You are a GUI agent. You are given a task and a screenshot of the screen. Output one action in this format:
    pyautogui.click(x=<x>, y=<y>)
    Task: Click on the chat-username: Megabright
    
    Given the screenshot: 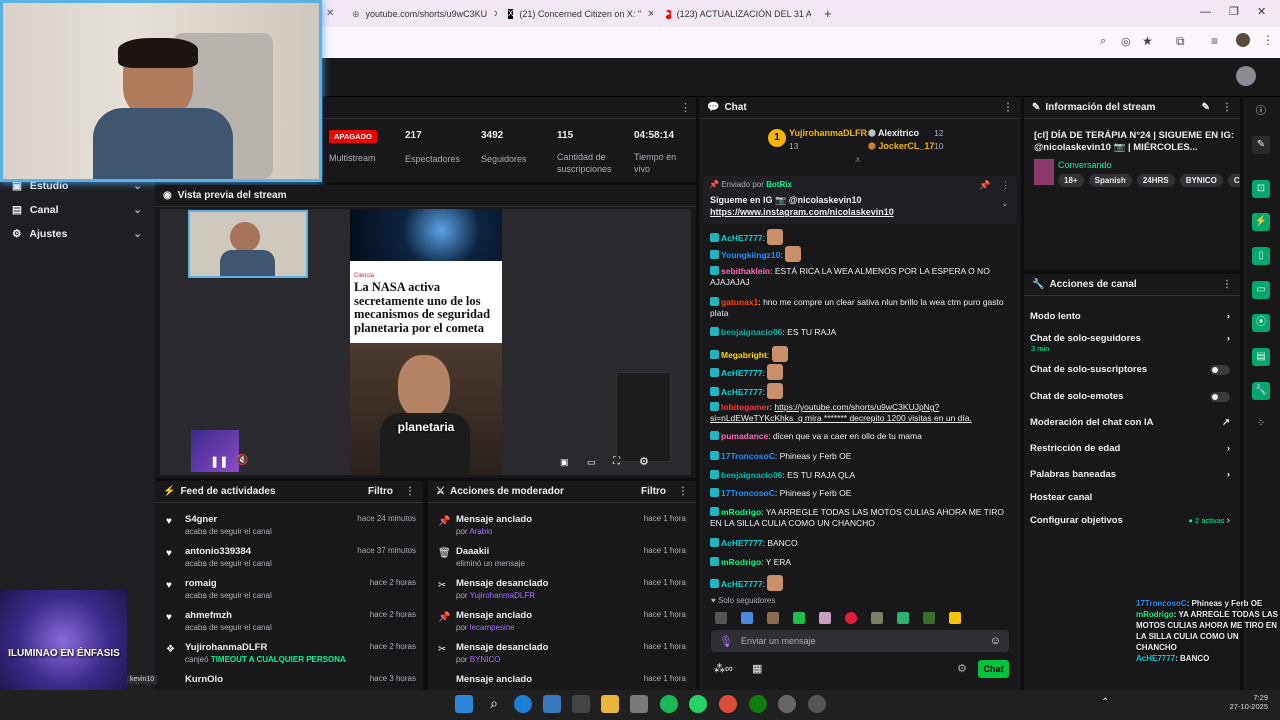 What is the action you would take?
    pyautogui.click(x=744, y=355)
    